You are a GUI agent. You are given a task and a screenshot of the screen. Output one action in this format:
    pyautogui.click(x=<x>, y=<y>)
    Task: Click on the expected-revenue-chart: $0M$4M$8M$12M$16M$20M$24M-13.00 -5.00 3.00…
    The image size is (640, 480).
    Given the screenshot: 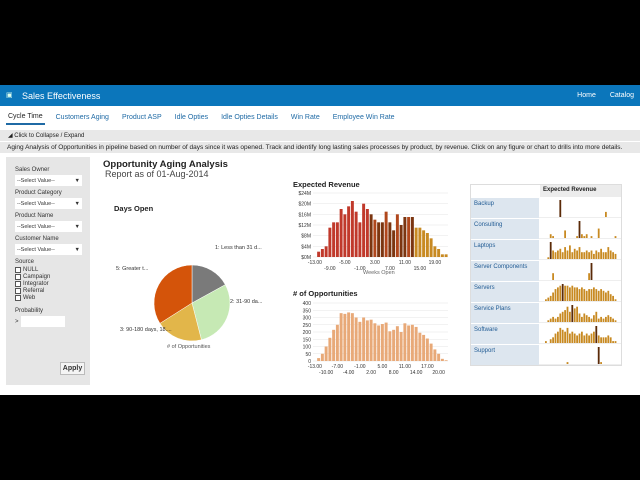 What is the action you would take?
    pyautogui.click(x=370, y=234)
    